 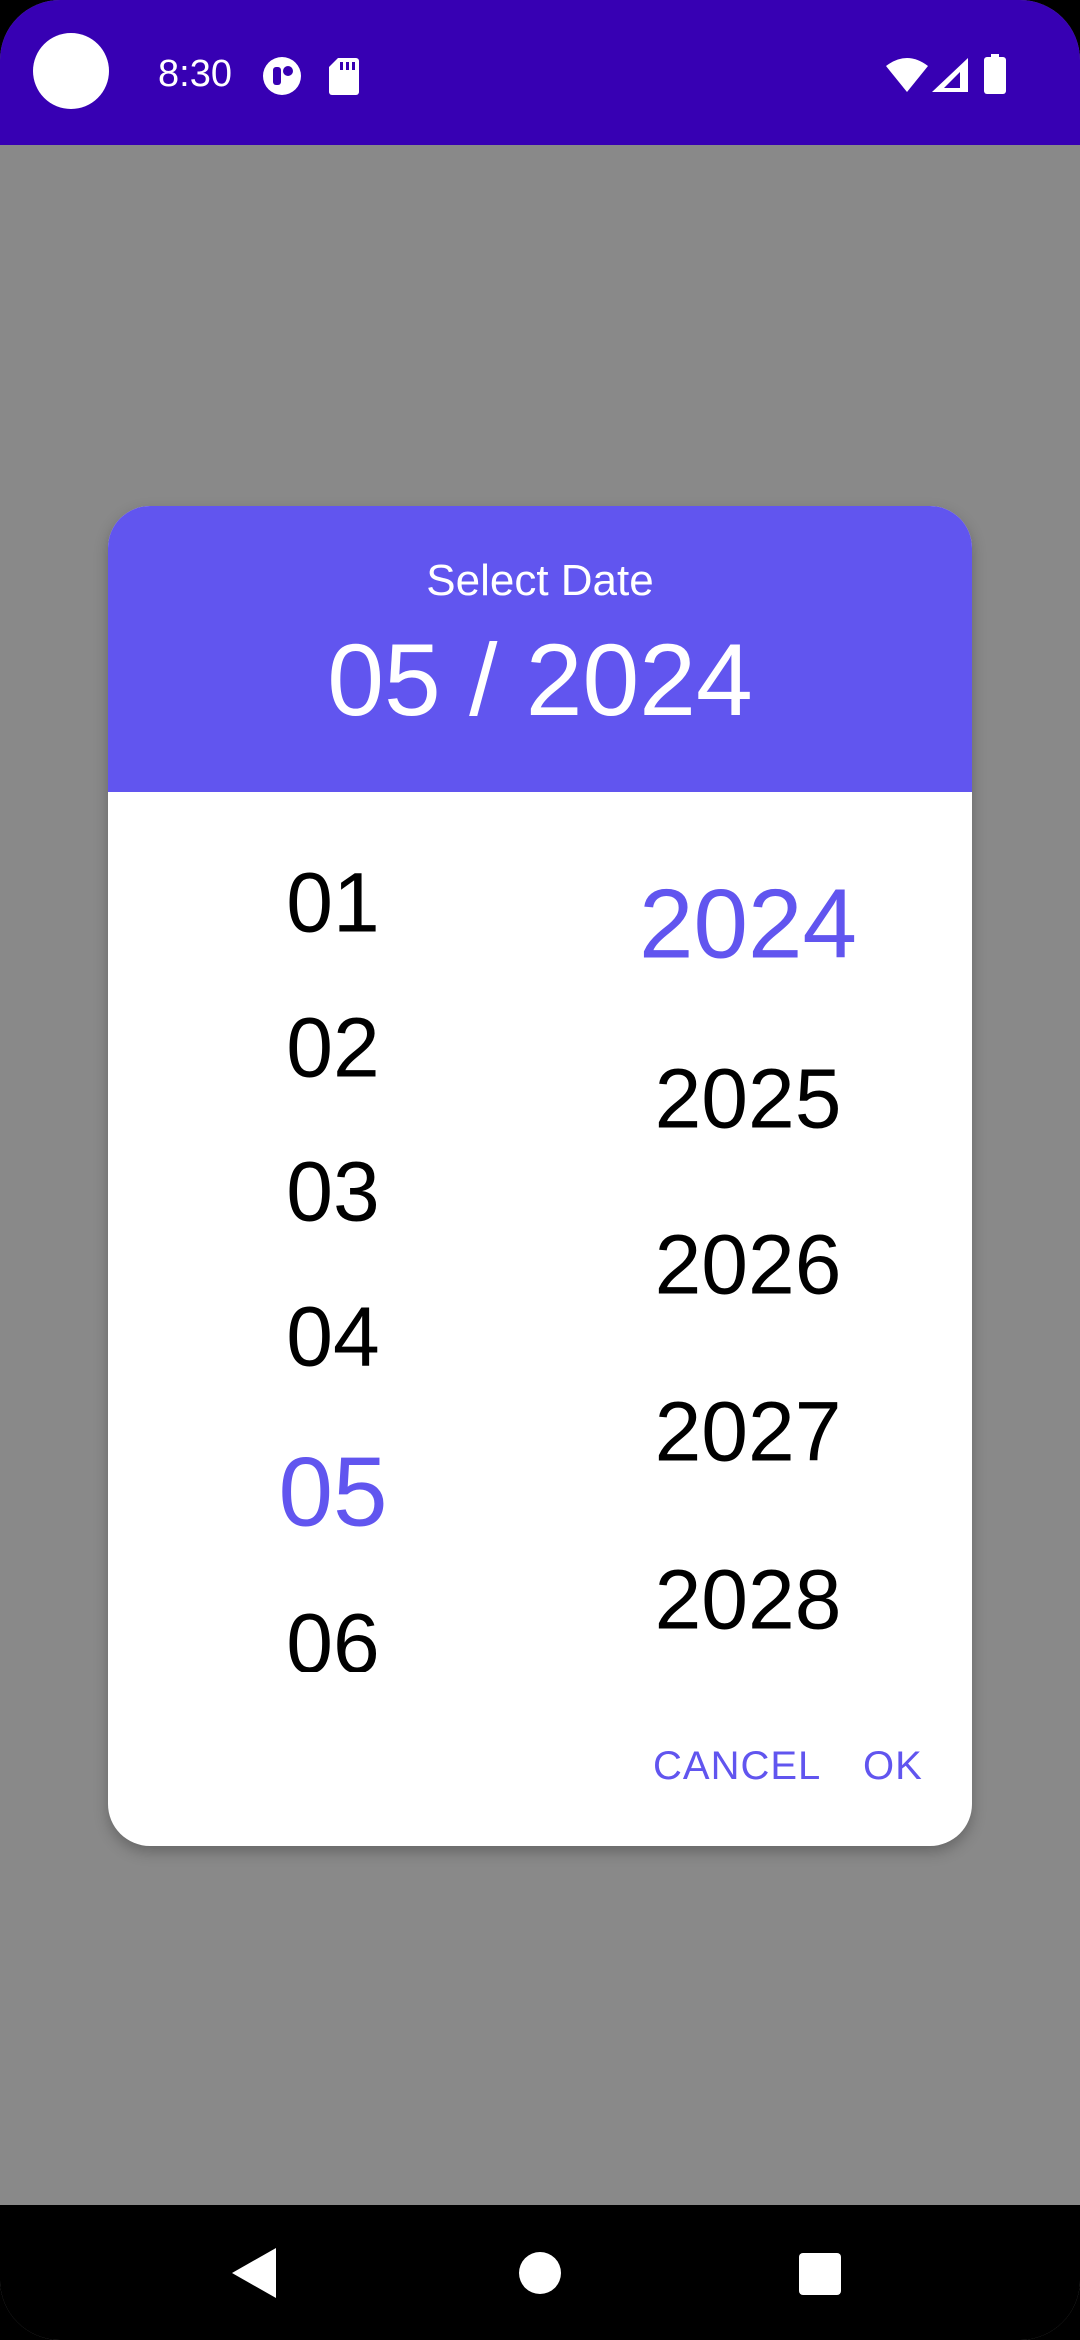 What do you see at coordinates (254, 2273) in the screenshot?
I see `back-icon` at bounding box center [254, 2273].